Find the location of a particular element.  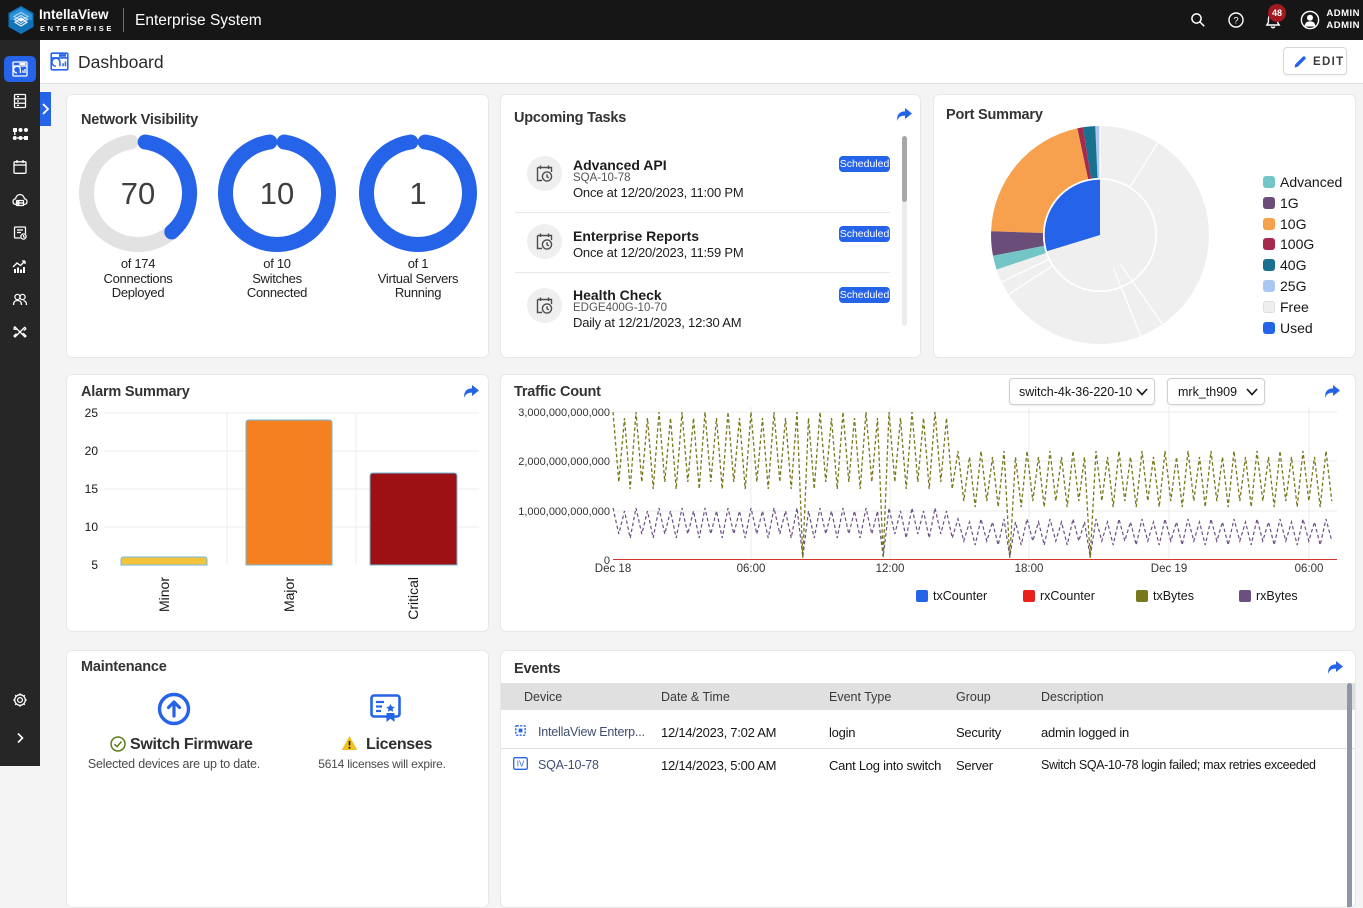

svg-text: 15 is located at coordinates (92, 489).